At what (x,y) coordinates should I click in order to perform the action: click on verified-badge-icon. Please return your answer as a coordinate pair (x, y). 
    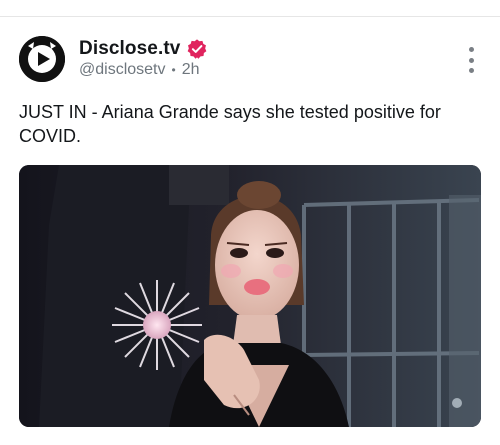
    Looking at the image, I should click on (197, 49).